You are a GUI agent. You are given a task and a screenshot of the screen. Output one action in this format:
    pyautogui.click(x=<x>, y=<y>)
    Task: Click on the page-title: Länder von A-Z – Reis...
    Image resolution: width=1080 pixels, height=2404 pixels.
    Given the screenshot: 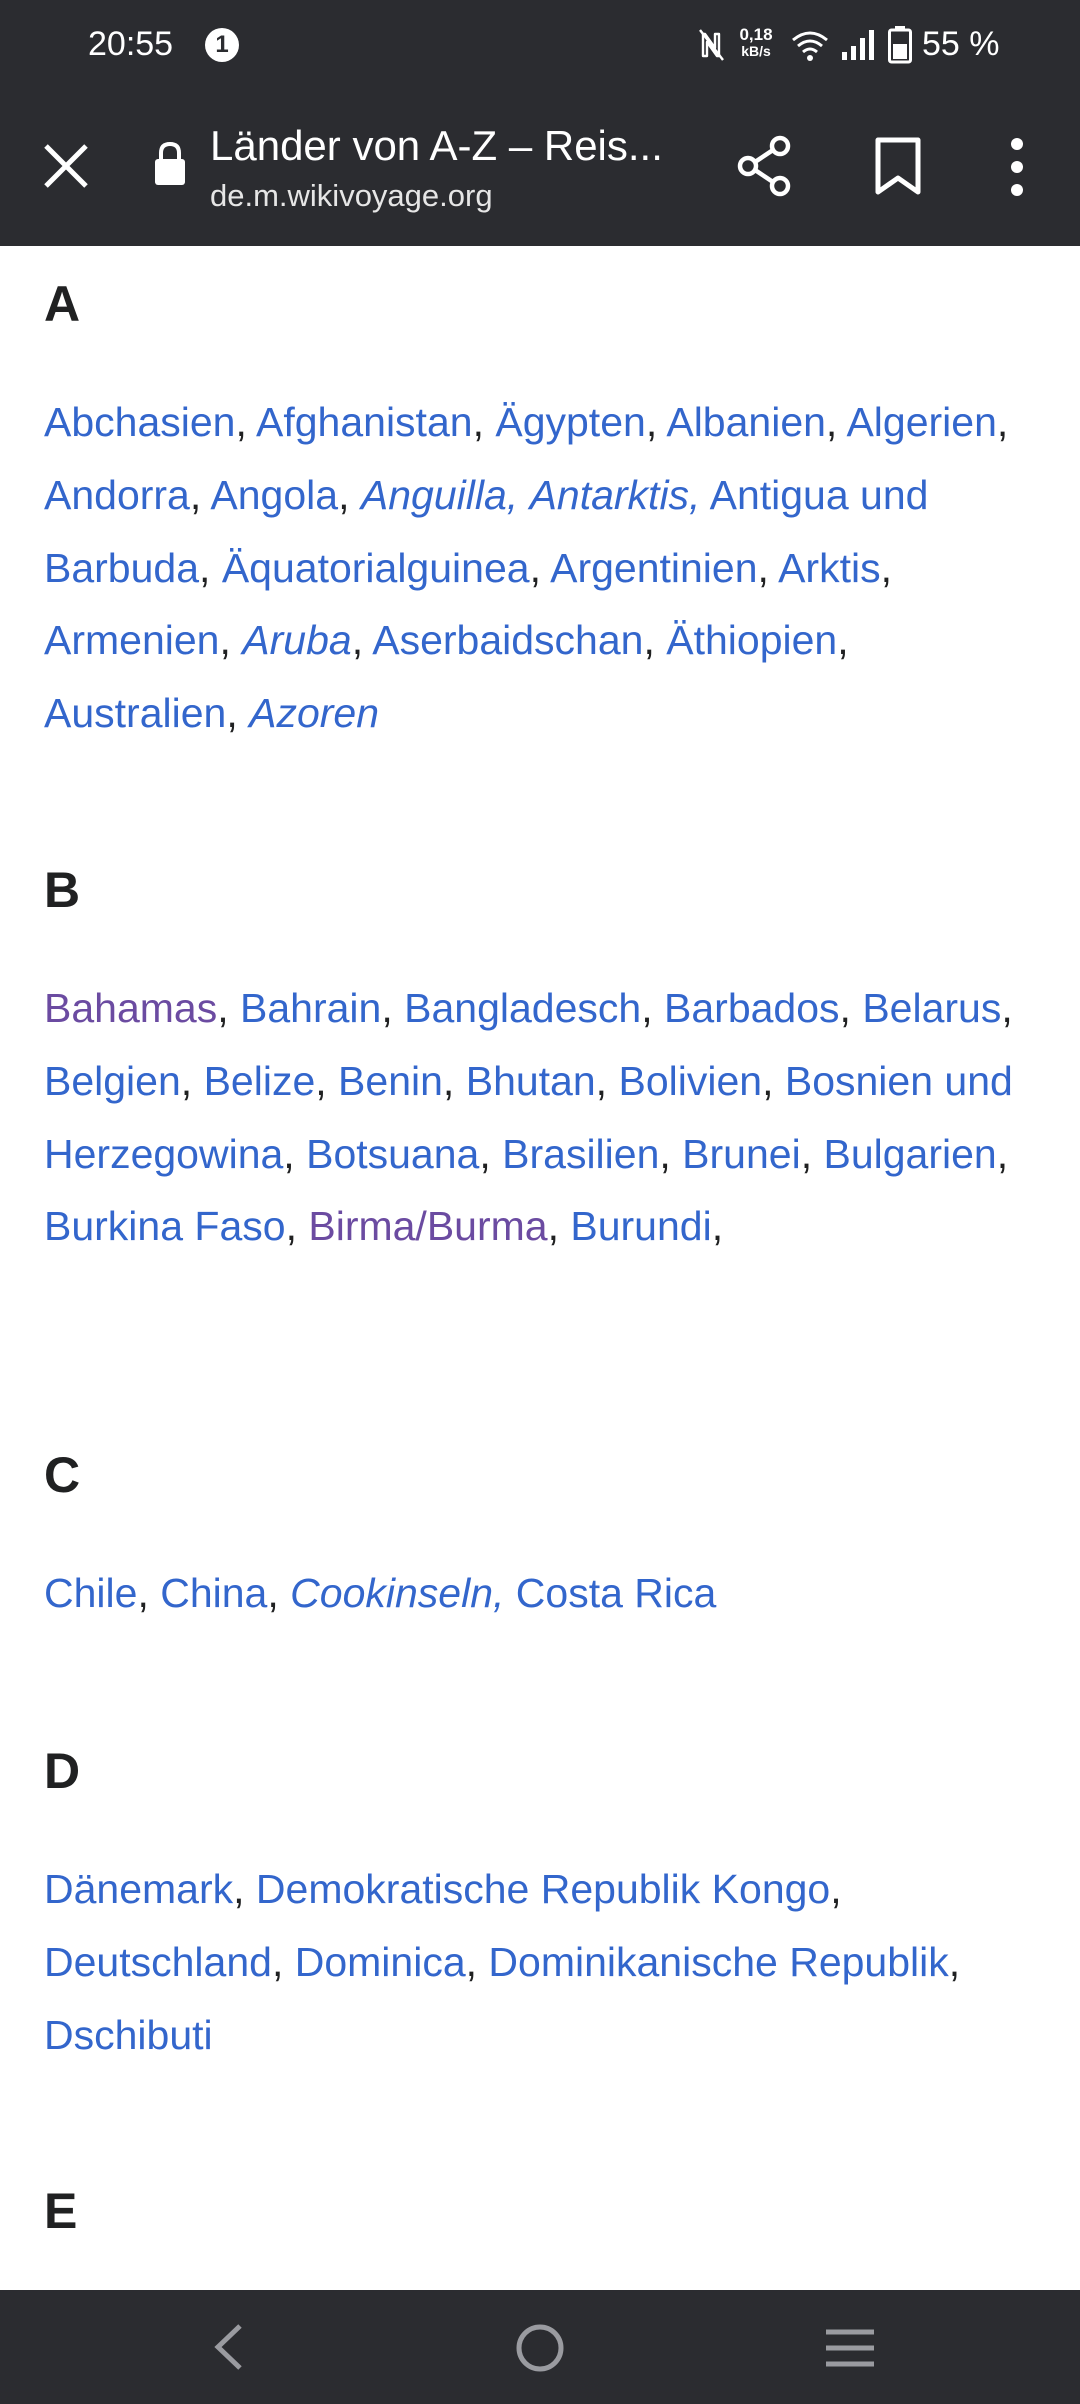 What is the action you would take?
    pyautogui.click(x=440, y=146)
    